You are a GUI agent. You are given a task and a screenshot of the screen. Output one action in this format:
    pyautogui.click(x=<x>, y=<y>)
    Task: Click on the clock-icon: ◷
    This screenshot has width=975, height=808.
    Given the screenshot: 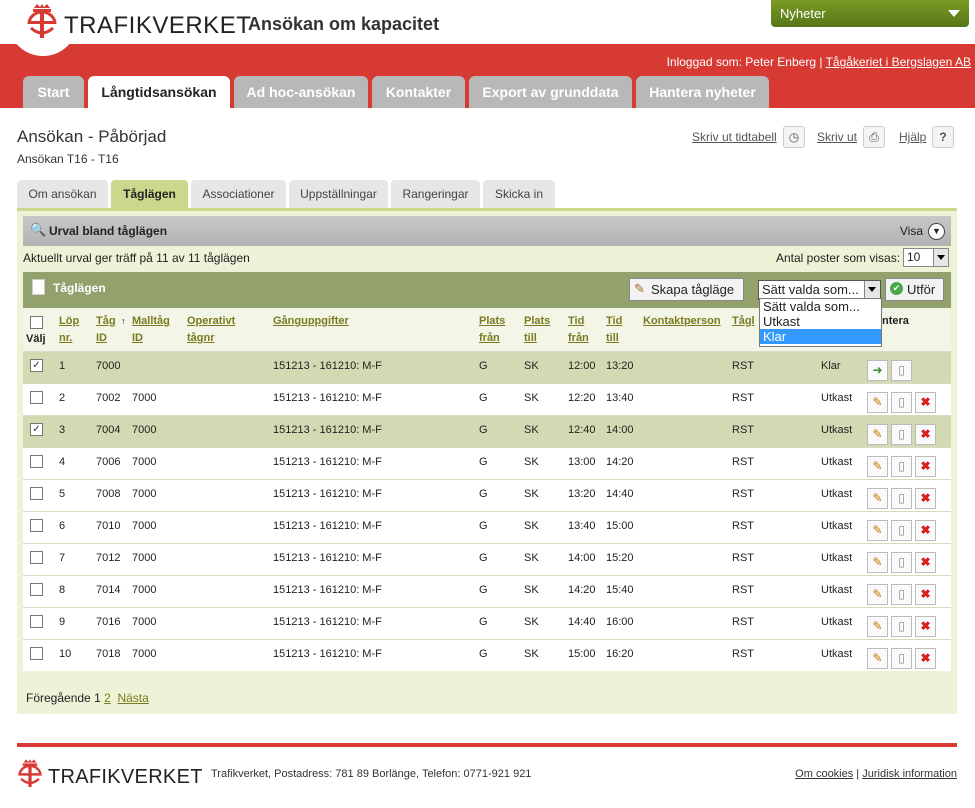 What is the action you would take?
    pyautogui.click(x=794, y=137)
    